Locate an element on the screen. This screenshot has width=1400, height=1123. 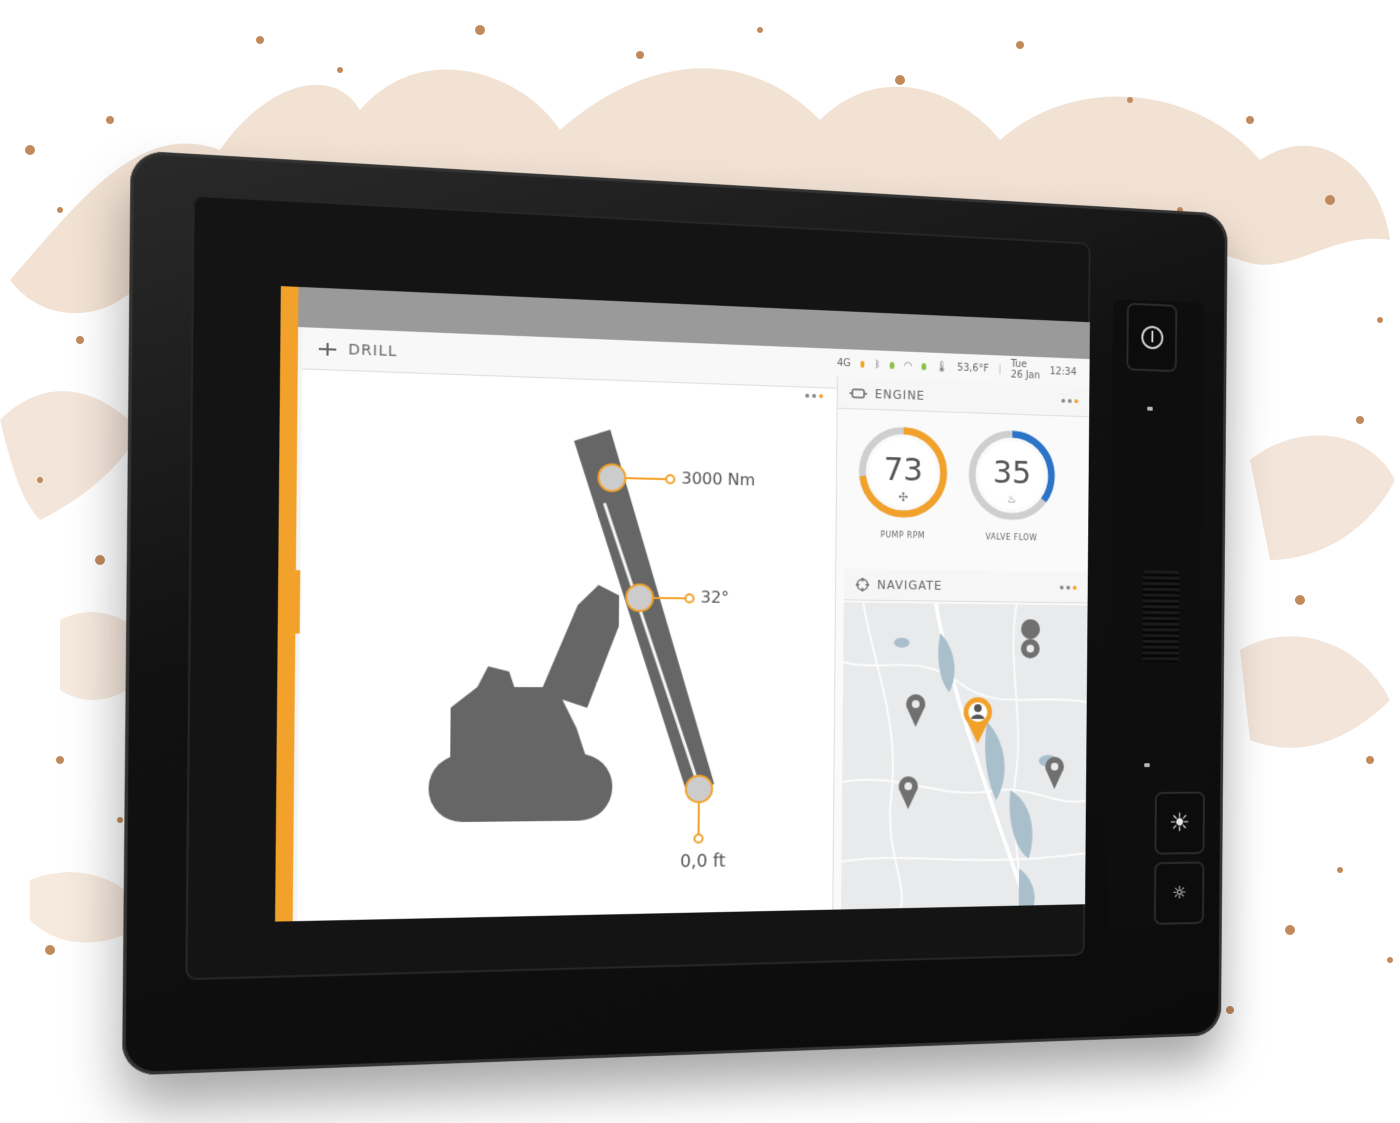
pump-rpm-gauge: 73 ✣ is located at coordinates (902, 472).